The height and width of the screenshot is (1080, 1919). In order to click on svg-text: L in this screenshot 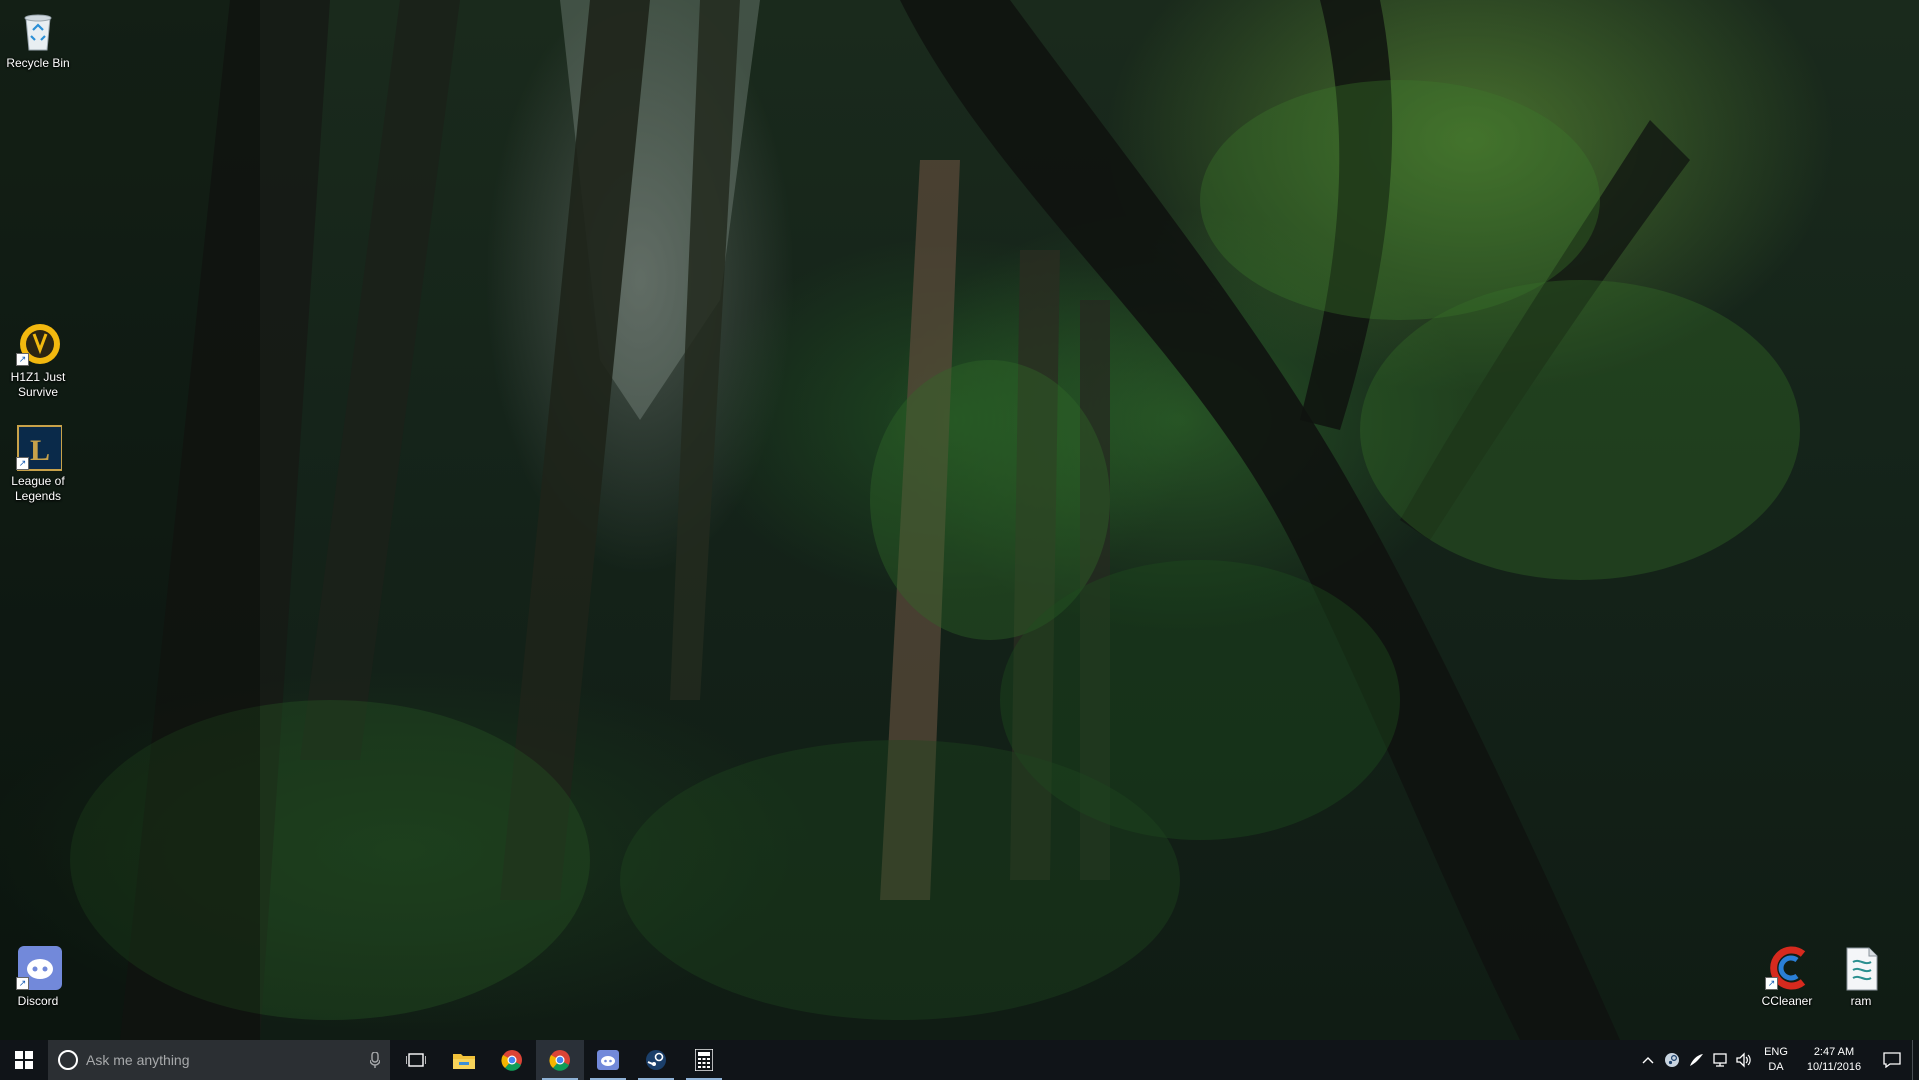, I will do `click(40, 450)`.